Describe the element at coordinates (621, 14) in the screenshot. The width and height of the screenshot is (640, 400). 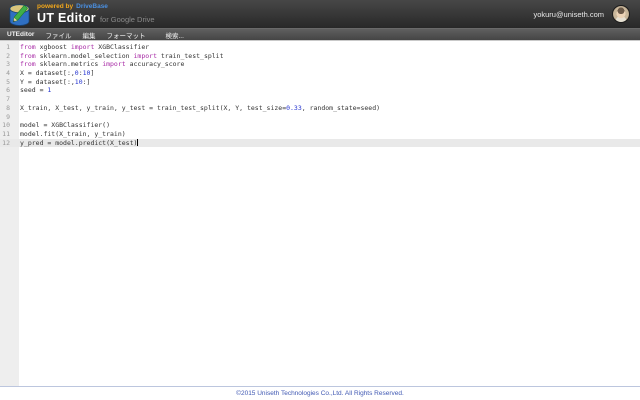
I see `user-avatar` at that location.